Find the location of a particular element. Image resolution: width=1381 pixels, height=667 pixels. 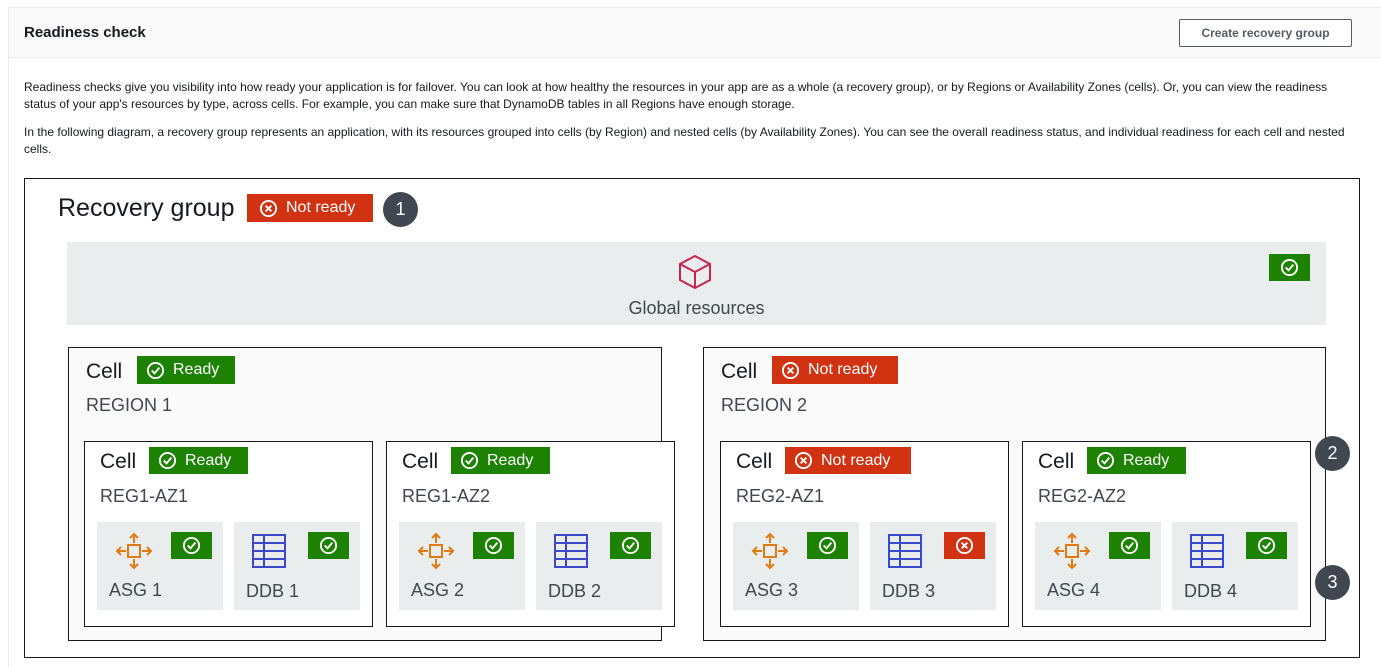

zone-name: REG1-AZ2 is located at coordinates (446, 496).